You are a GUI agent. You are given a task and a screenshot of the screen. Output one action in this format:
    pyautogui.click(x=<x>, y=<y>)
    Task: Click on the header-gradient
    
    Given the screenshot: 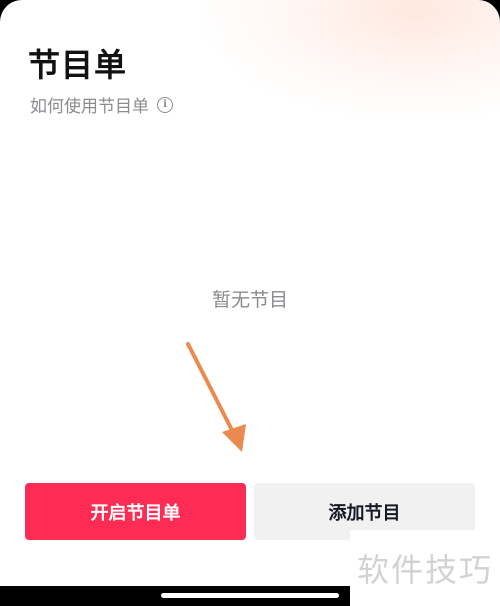 What is the action you would take?
    pyautogui.click(x=350, y=60)
    